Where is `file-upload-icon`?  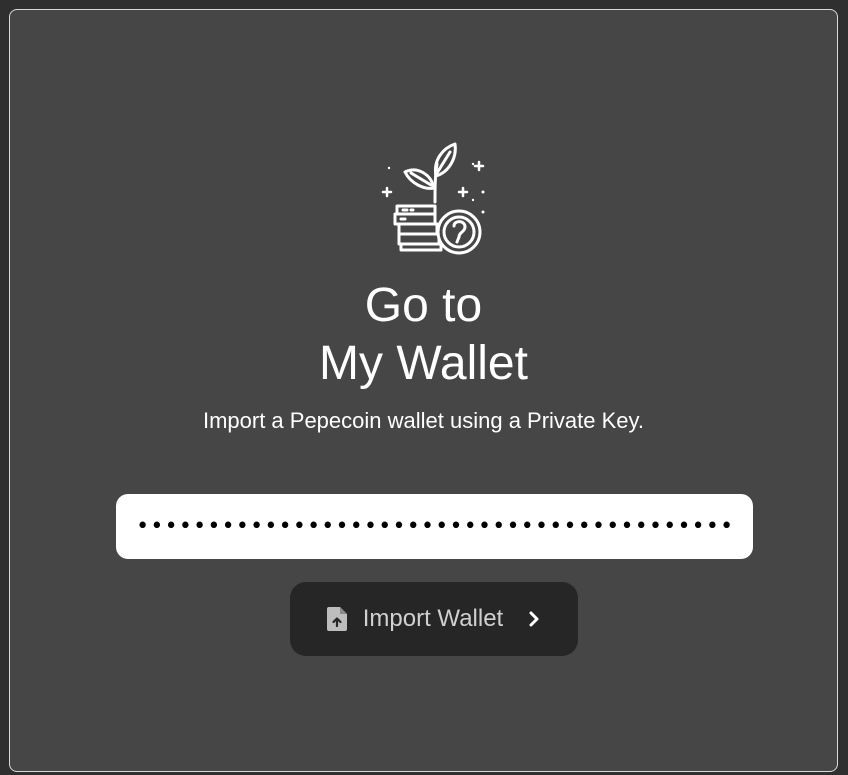
file-upload-icon is located at coordinates (336, 619).